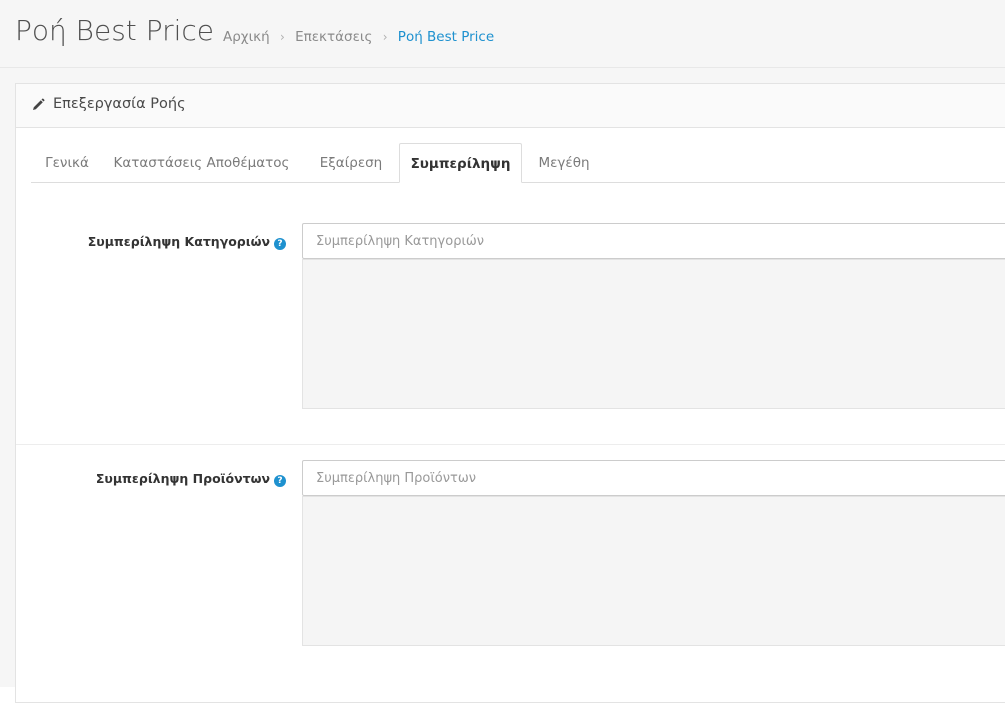  Describe the element at coordinates (510, 106) in the screenshot. I see `panel-heading: Επεξεργασία Ροής` at that location.